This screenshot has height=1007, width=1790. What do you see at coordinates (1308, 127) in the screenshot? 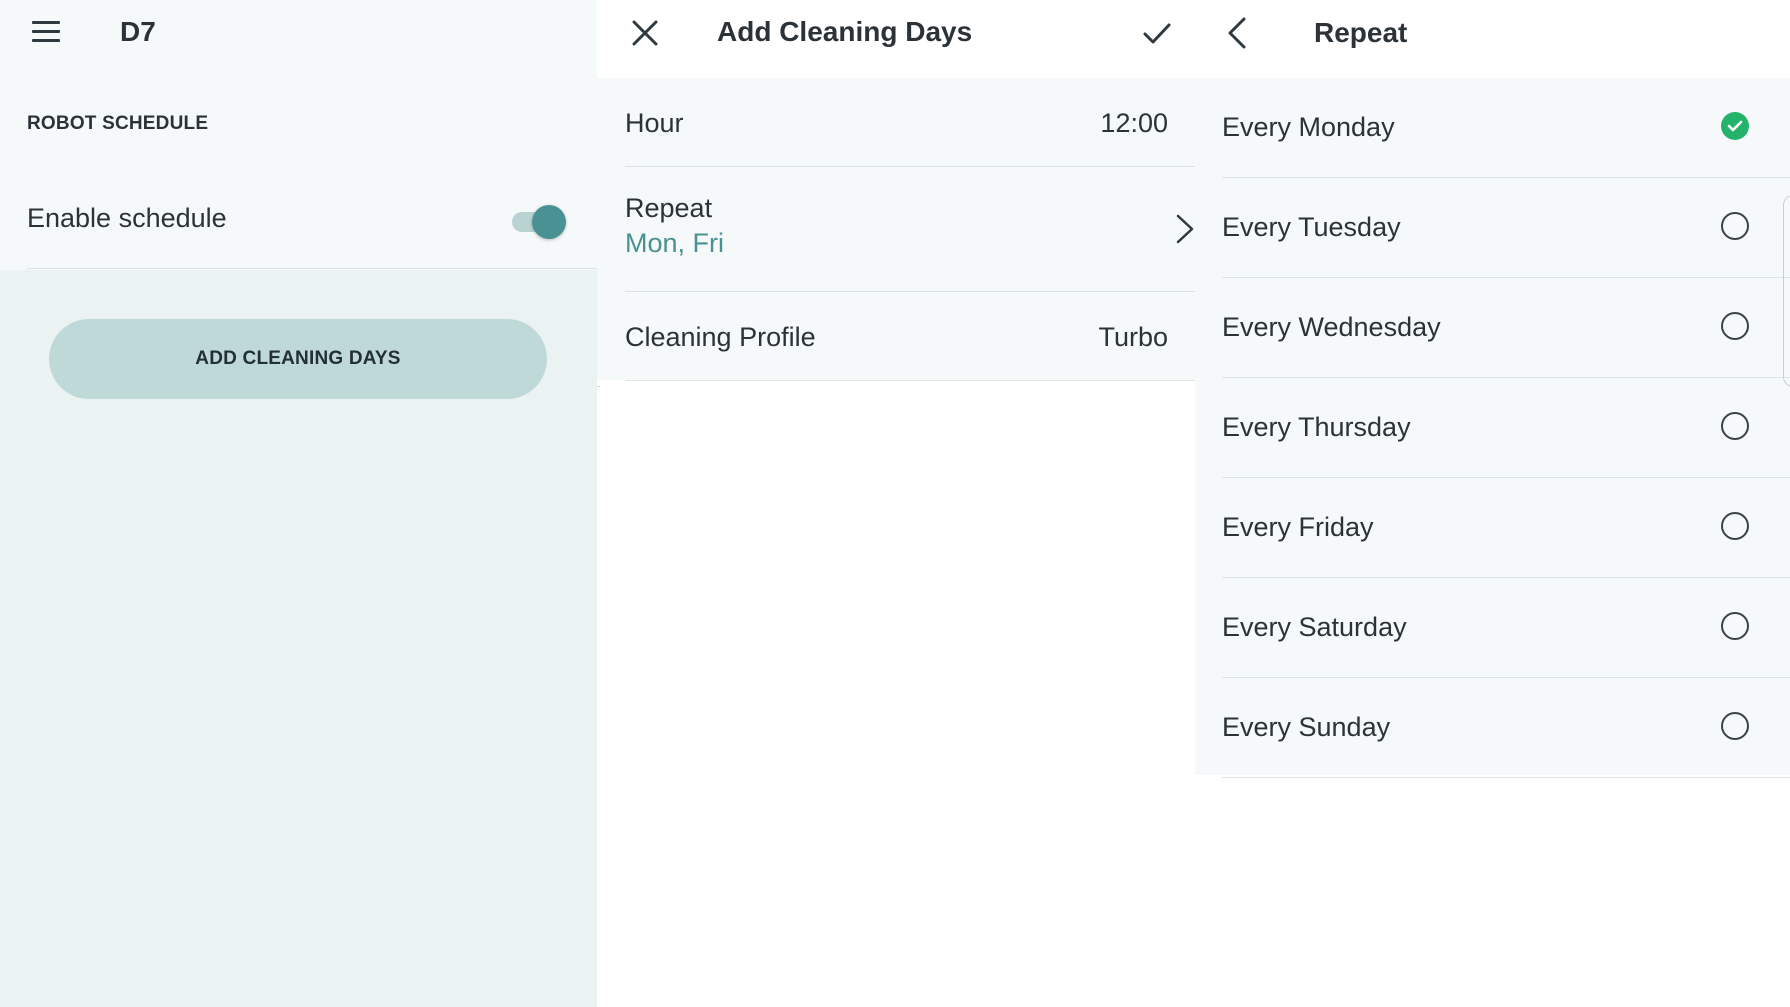
I see `day-label: Every Monday` at bounding box center [1308, 127].